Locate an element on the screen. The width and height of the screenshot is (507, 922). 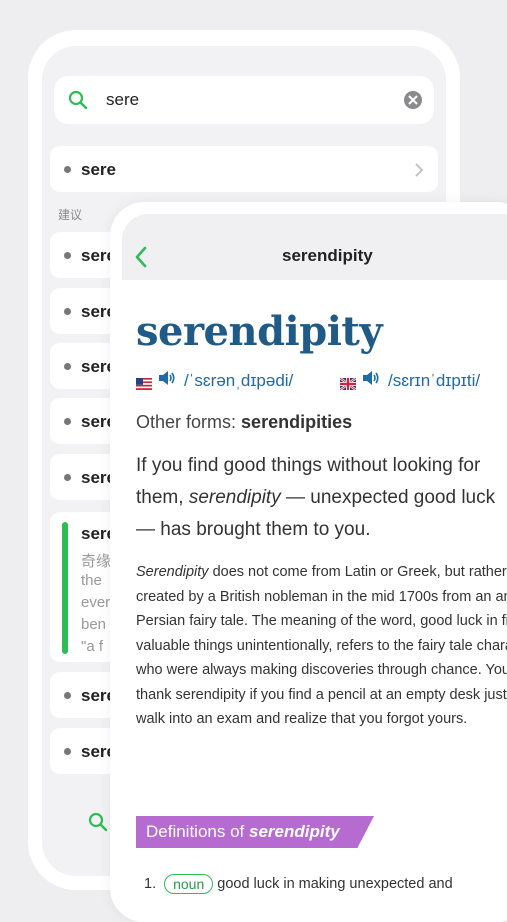
search-input: sere is located at coordinates (244, 100).